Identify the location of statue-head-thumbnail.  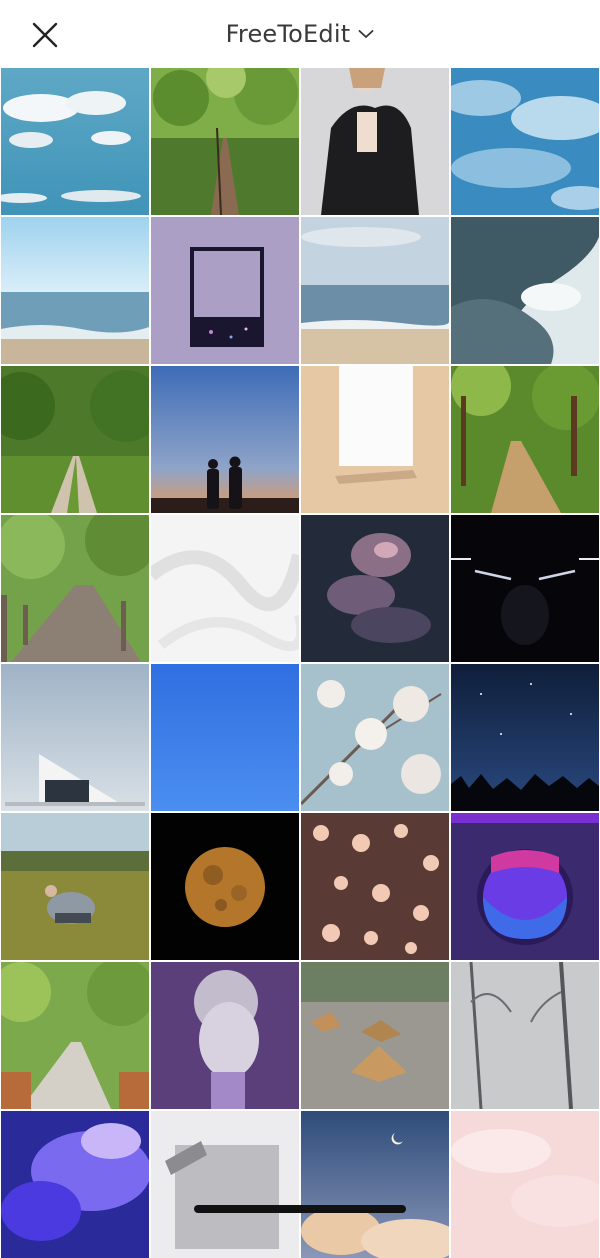
(225, 1035).